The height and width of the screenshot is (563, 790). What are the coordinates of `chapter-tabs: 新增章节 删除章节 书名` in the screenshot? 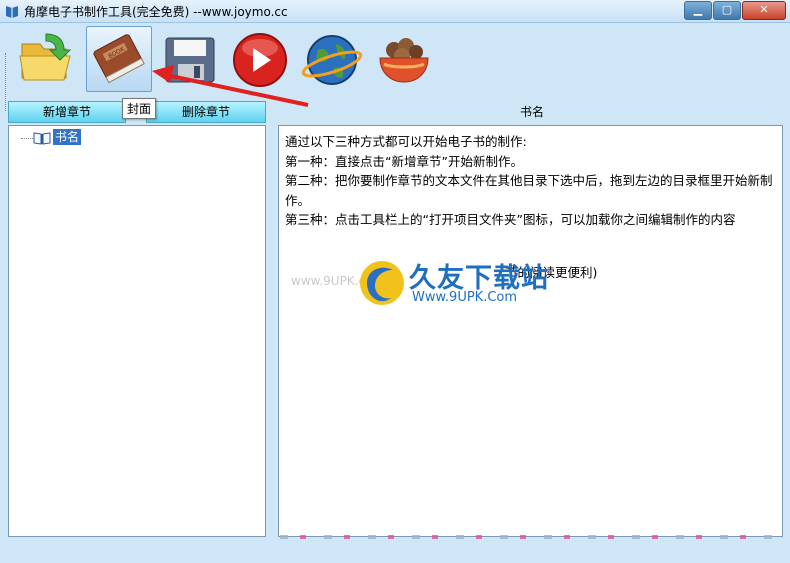 It's located at (395, 112).